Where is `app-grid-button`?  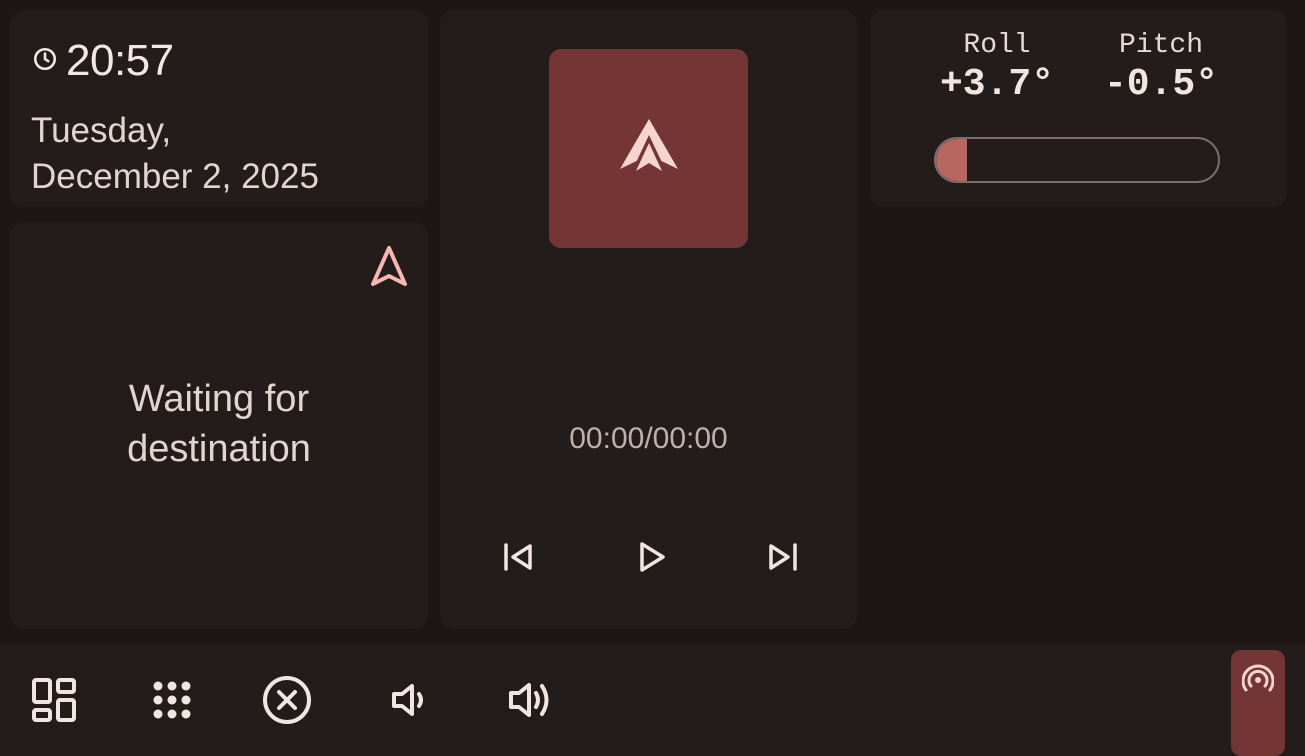 app-grid-button is located at coordinates (172, 702).